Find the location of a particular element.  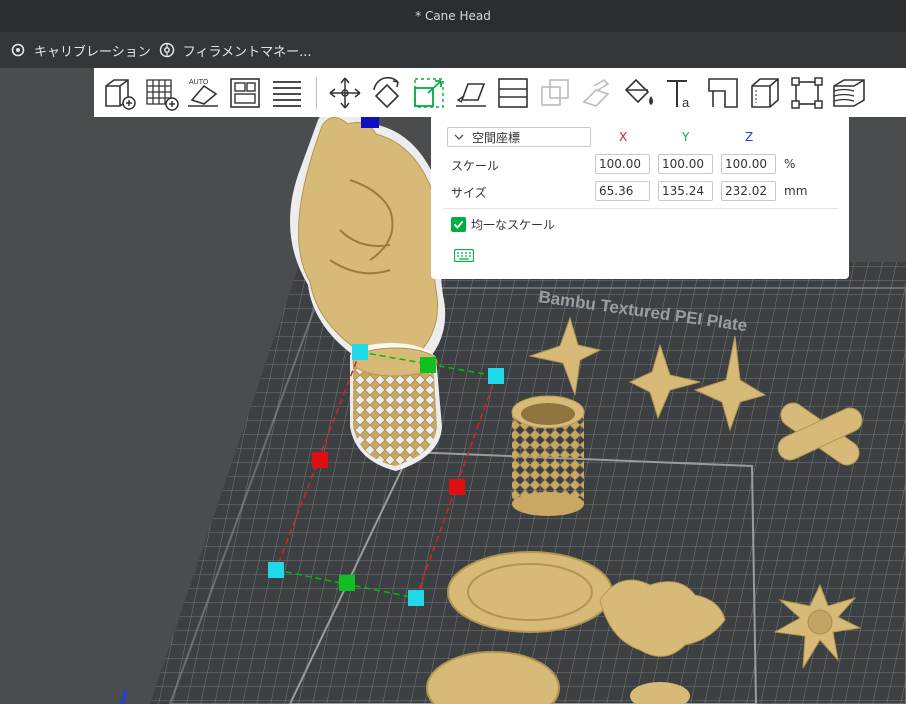

calibration-label: キャリブレーション is located at coordinates (92, 52).